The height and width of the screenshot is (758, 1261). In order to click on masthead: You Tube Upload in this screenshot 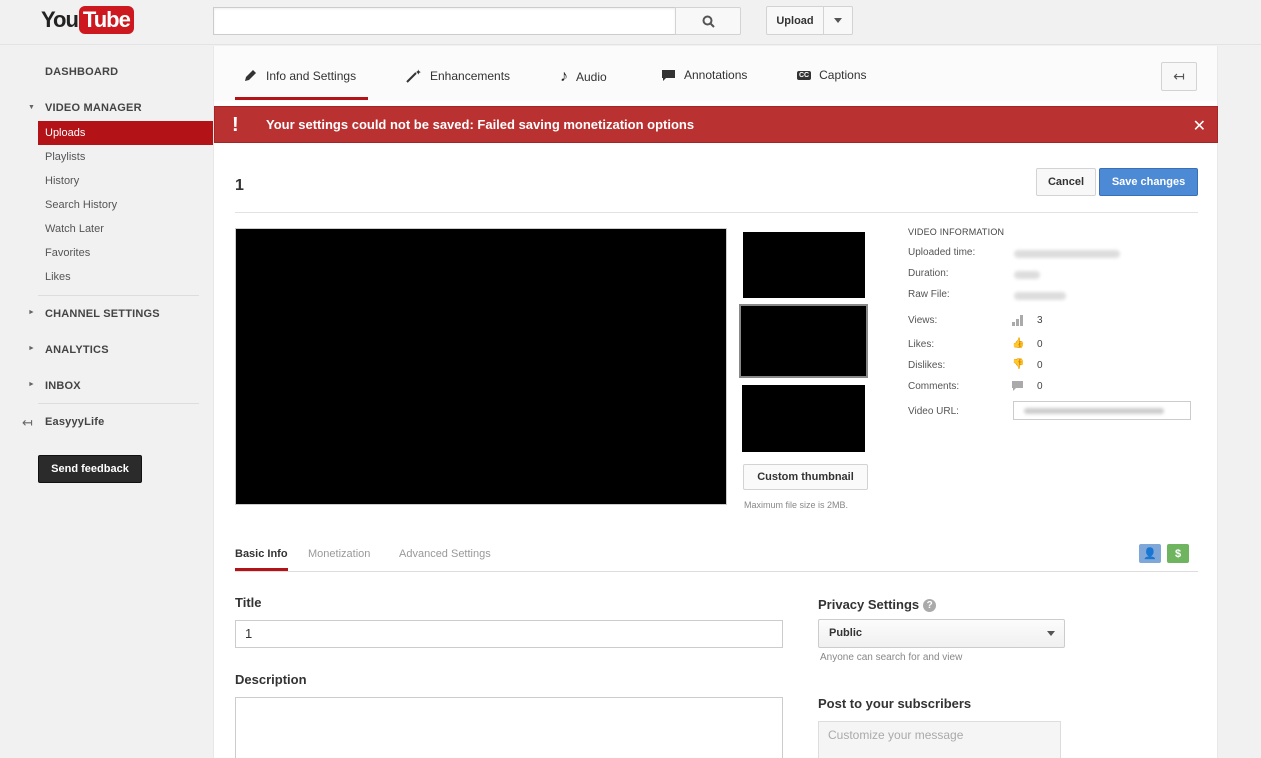, I will do `click(630, 22)`.